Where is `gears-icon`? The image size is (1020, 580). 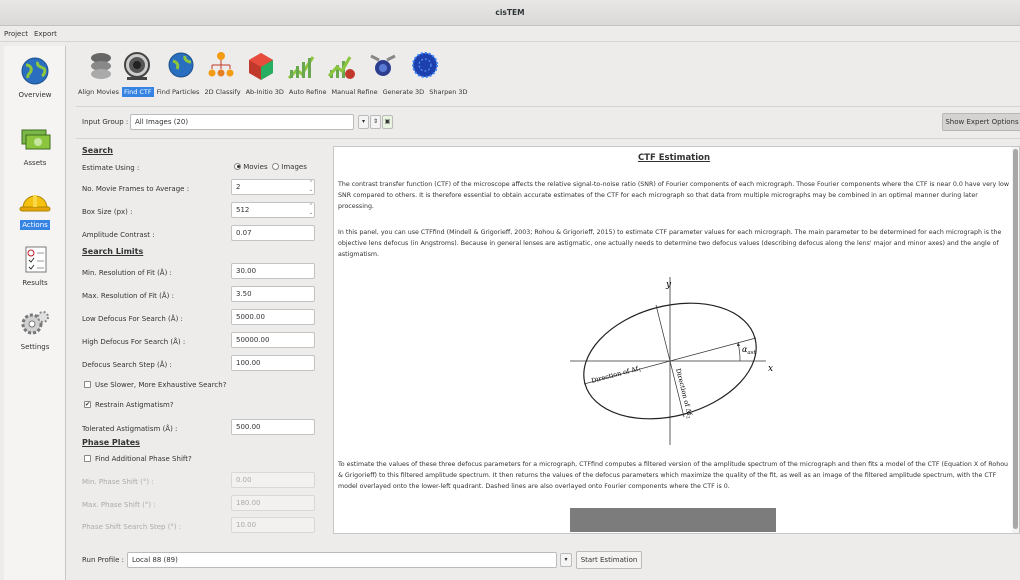
gears-icon is located at coordinates (35, 323).